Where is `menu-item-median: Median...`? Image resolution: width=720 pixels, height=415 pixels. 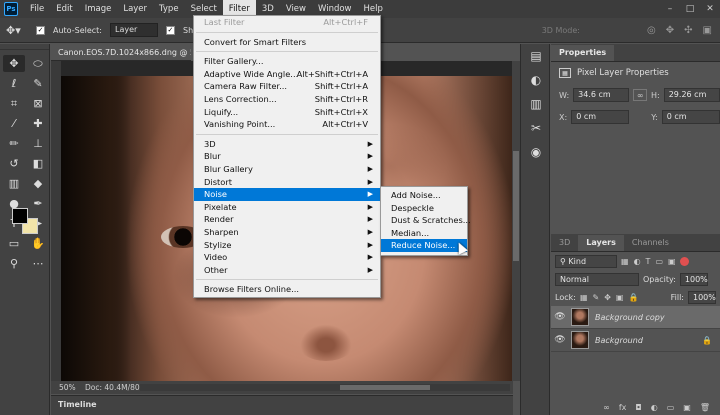 menu-item-median: Median... is located at coordinates (424, 233).